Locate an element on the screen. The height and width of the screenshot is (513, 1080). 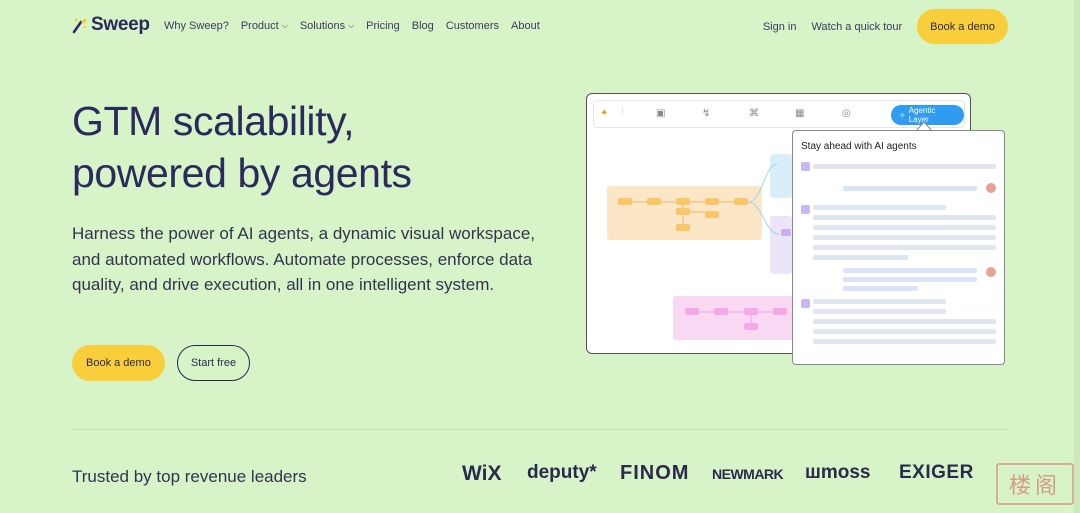
nav-link-why-sweep: Why Sweep? is located at coordinates (196, 26).